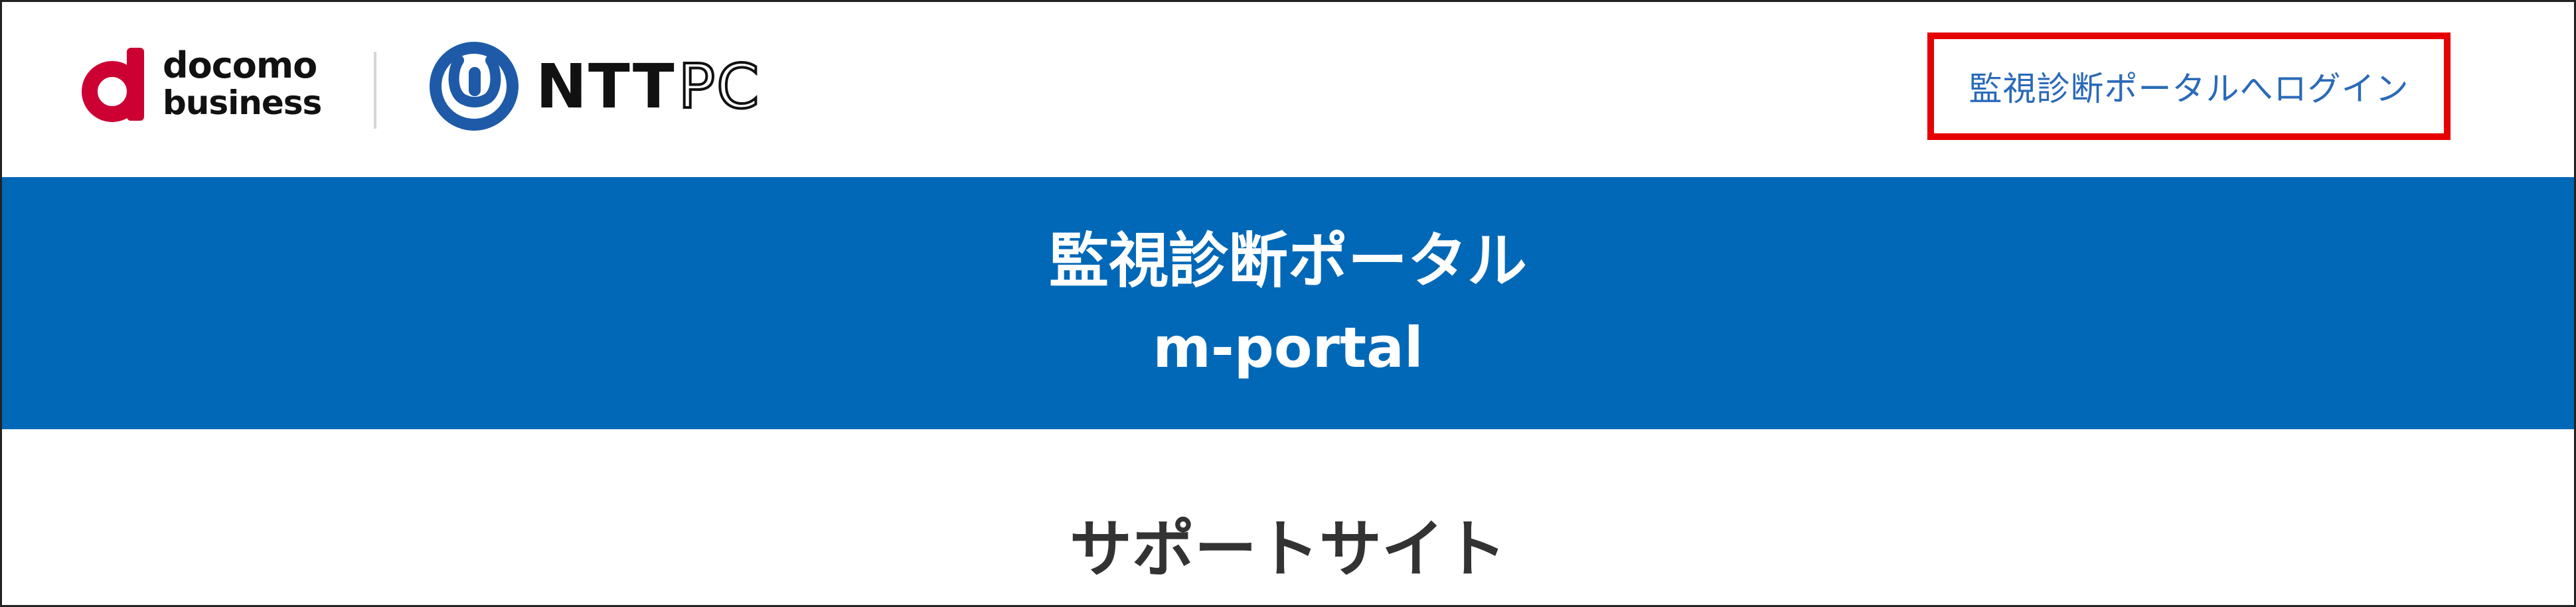  What do you see at coordinates (242, 103) in the screenshot?
I see `docomo-logo-line2: business` at bounding box center [242, 103].